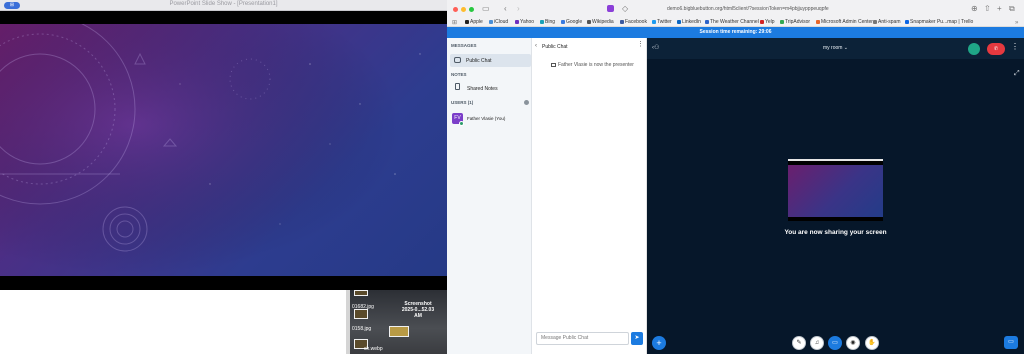 The width and height of the screenshot is (1024, 354). What do you see at coordinates (691, 22) in the screenshot?
I see `bookmark-label: LinkedIn` at bounding box center [691, 22].